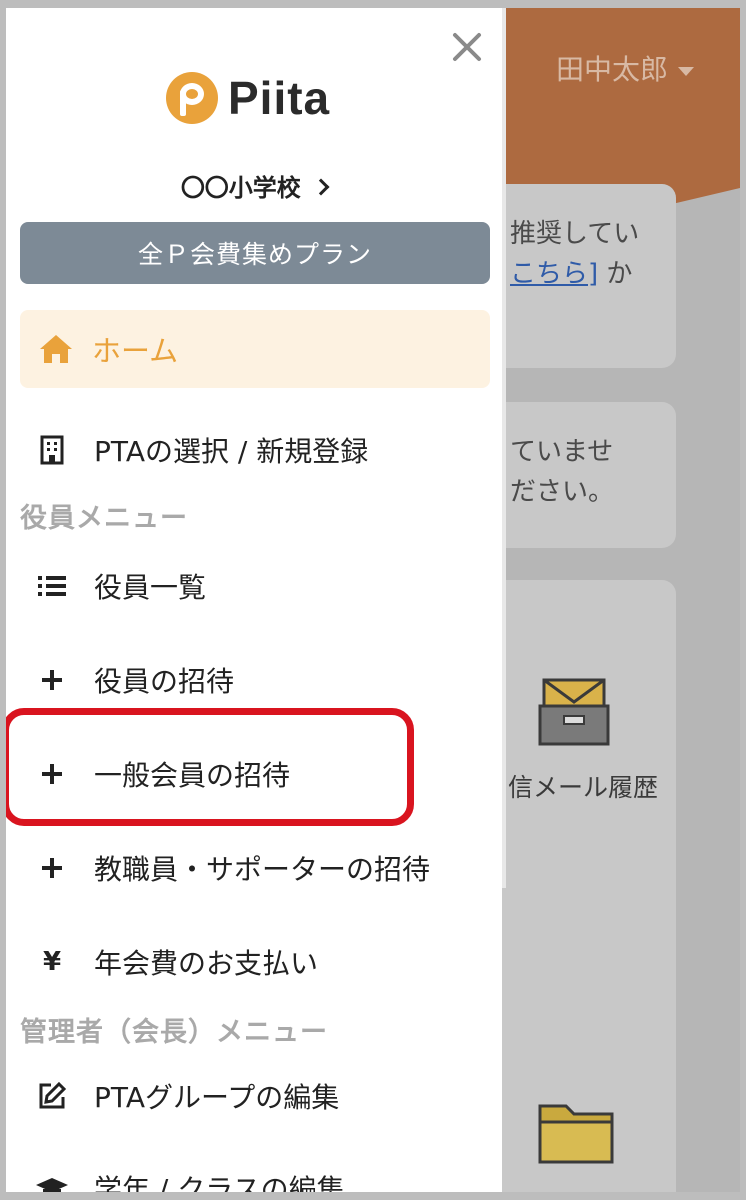  I want to click on nav-label: PTAグループの編集, so click(217, 1097).